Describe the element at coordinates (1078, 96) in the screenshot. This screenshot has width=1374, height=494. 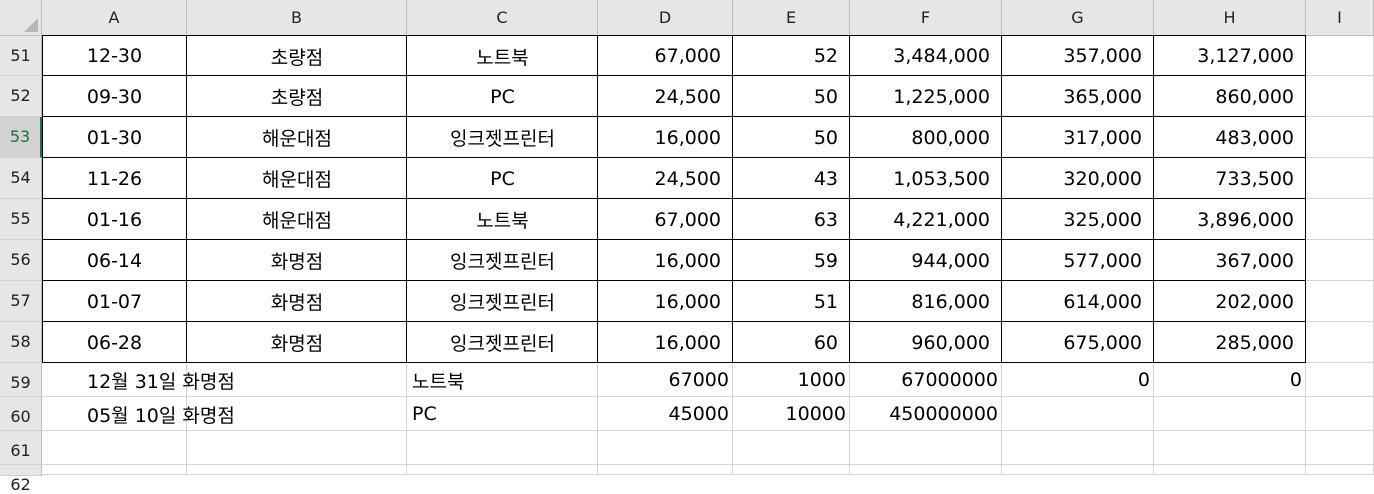
I see `cell-g: 365,000` at that location.